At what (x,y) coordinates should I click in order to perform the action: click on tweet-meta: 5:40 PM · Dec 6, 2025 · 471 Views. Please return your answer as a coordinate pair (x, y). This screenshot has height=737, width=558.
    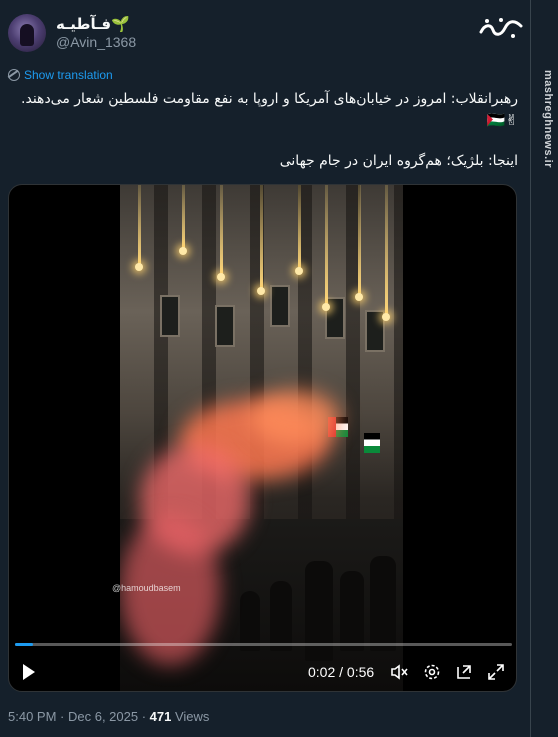
    Looking at the image, I should click on (109, 716).